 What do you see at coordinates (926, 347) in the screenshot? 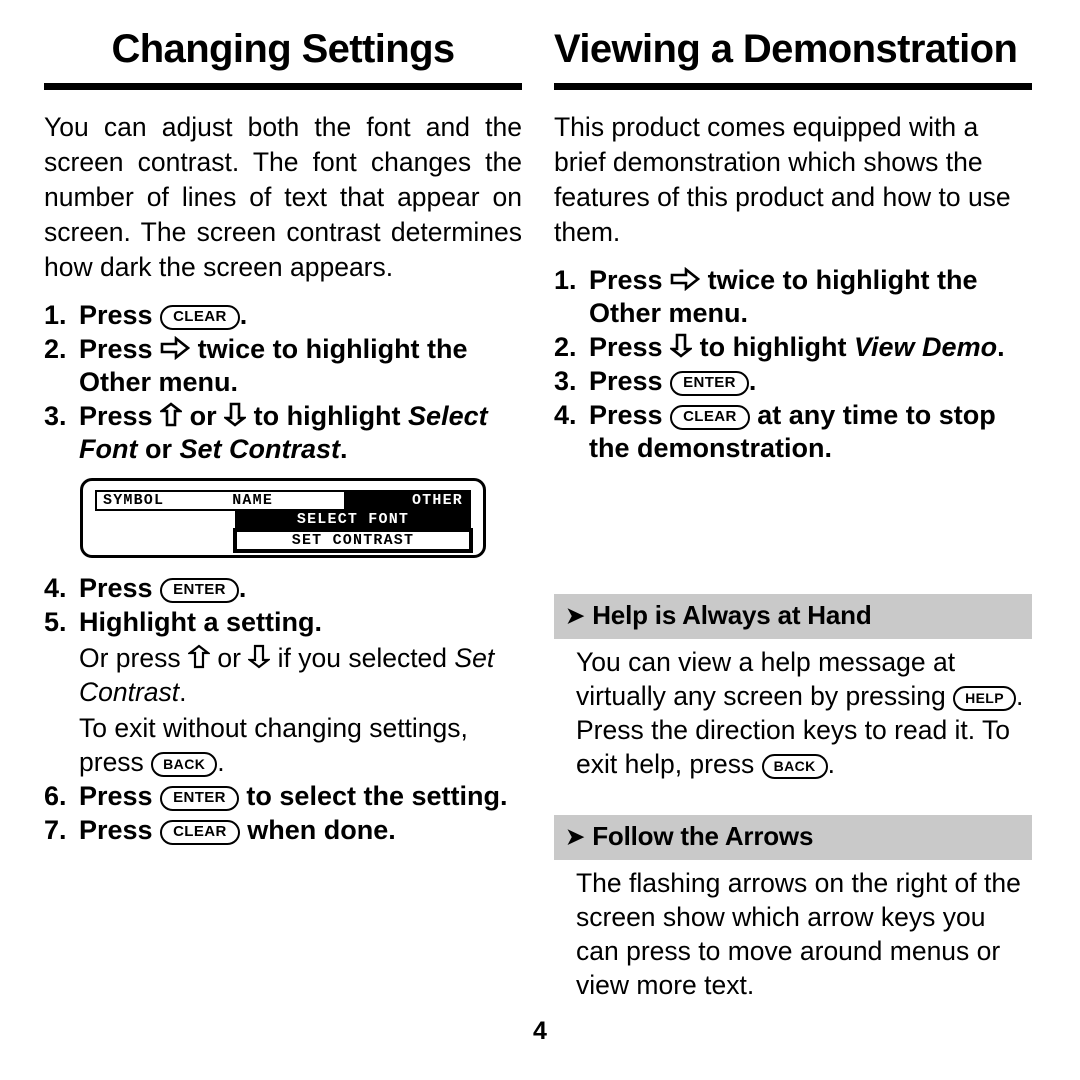
I see `view-demo-label: View Demo` at bounding box center [926, 347].